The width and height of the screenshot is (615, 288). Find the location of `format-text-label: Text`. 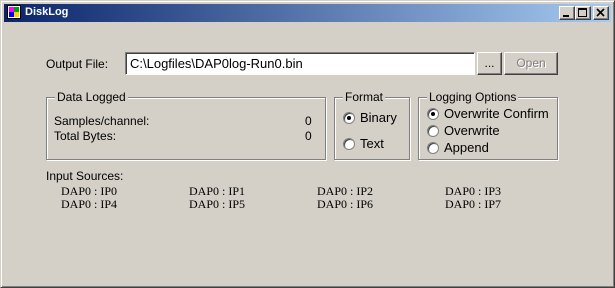

format-text-label: Text is located at coordinates (372, 143).